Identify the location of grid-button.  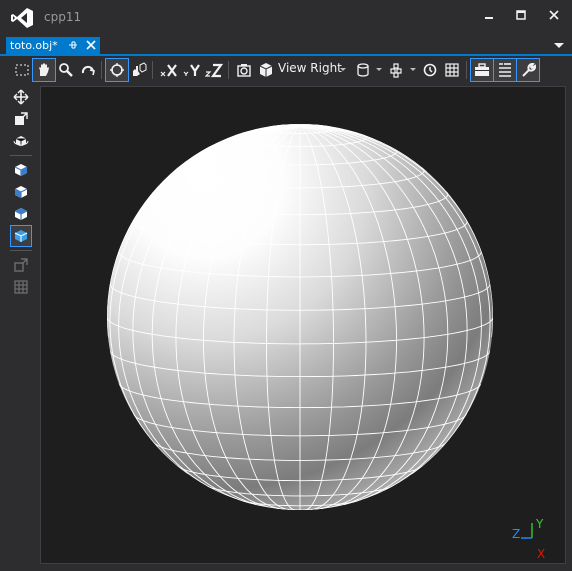
(452, 70).